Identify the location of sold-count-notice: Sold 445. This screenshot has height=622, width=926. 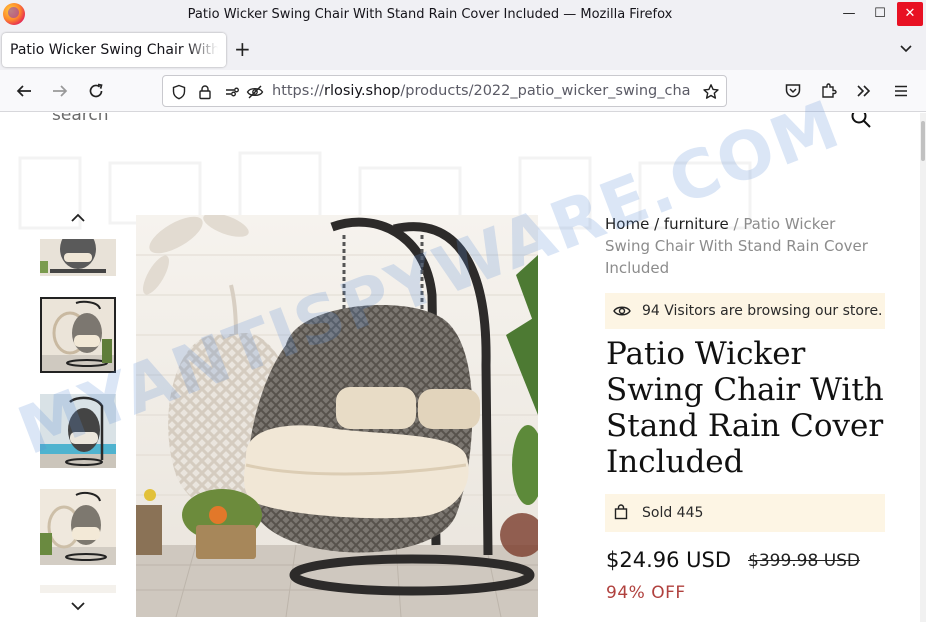
(745, 513).